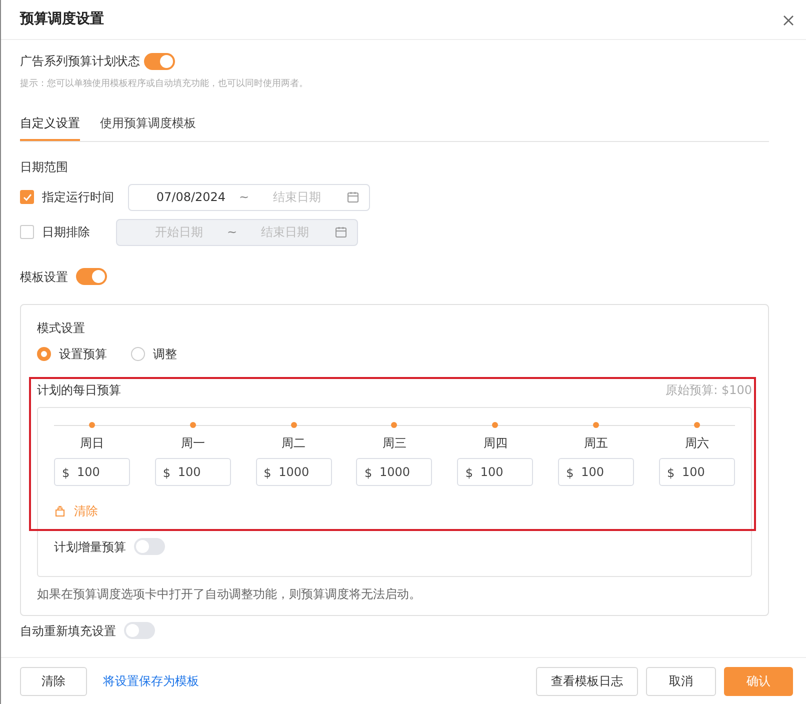  I want to click on day-label: 周二, so click(294, 443).